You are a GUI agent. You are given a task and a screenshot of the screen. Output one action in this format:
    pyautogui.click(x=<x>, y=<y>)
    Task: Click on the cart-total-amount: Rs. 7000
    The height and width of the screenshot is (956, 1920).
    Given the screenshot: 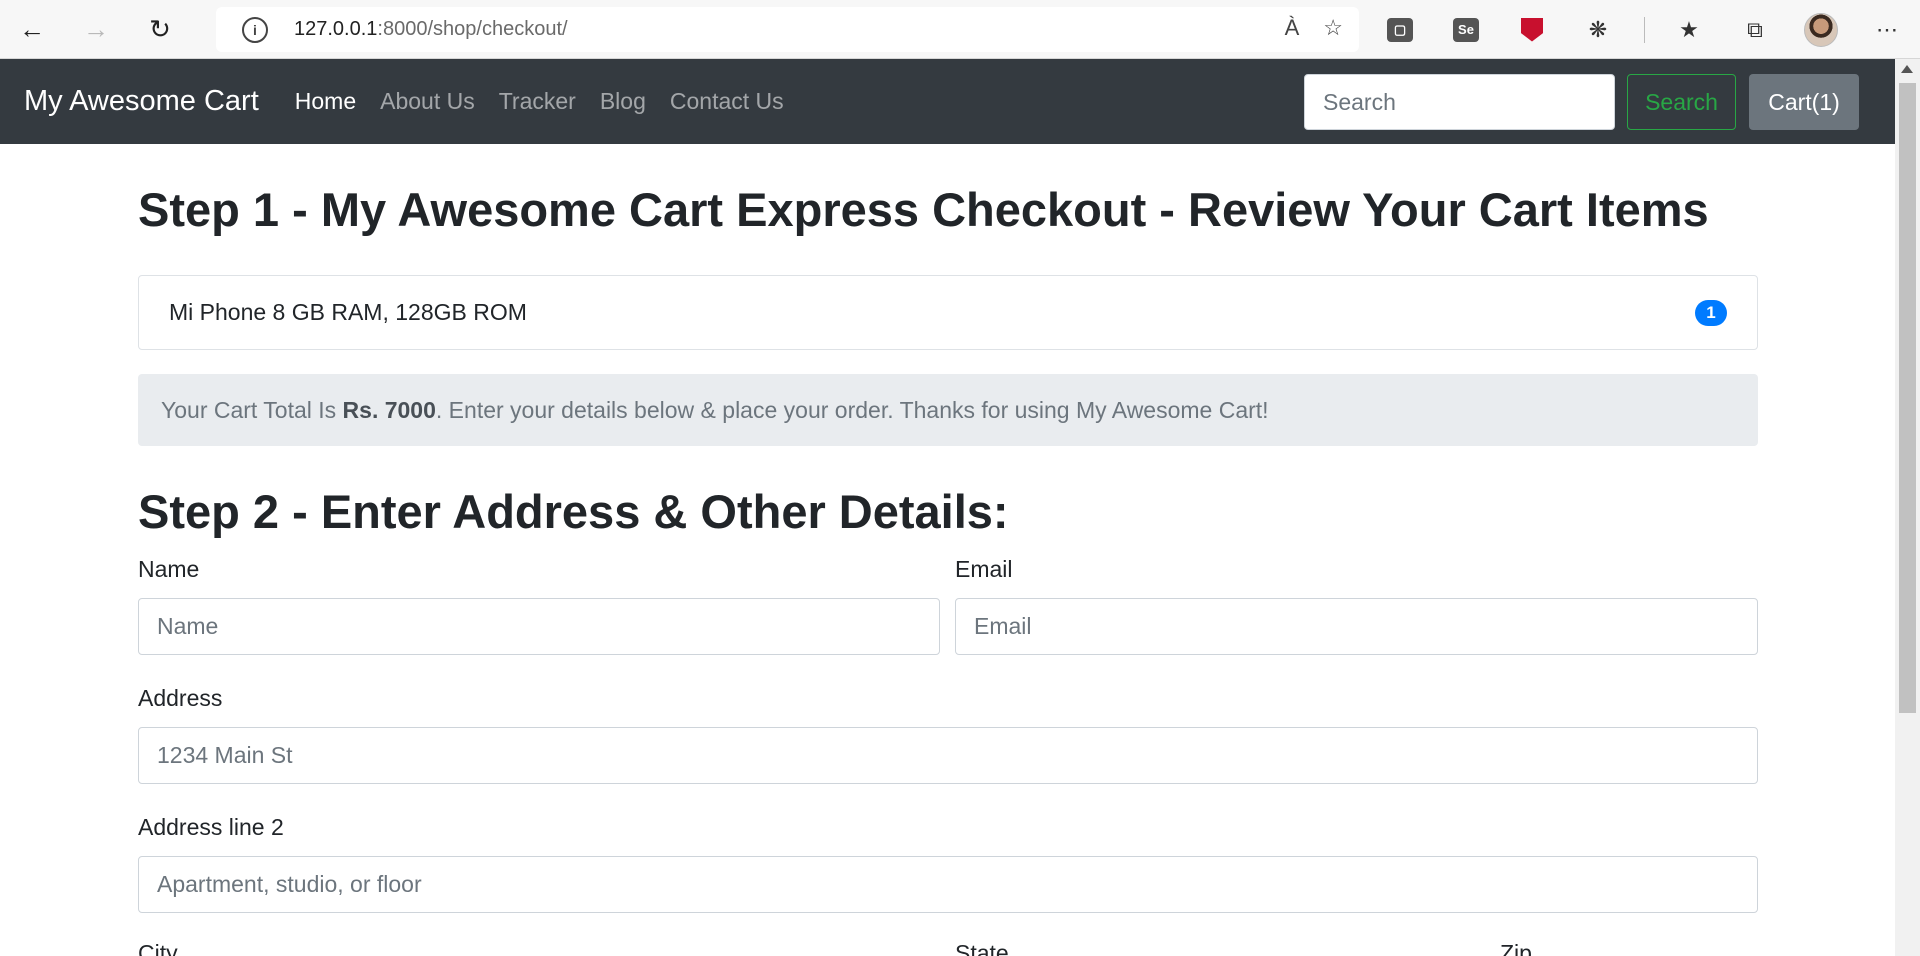 What is the action you would take?
    pyautogui.click(x=389, y=409)
    